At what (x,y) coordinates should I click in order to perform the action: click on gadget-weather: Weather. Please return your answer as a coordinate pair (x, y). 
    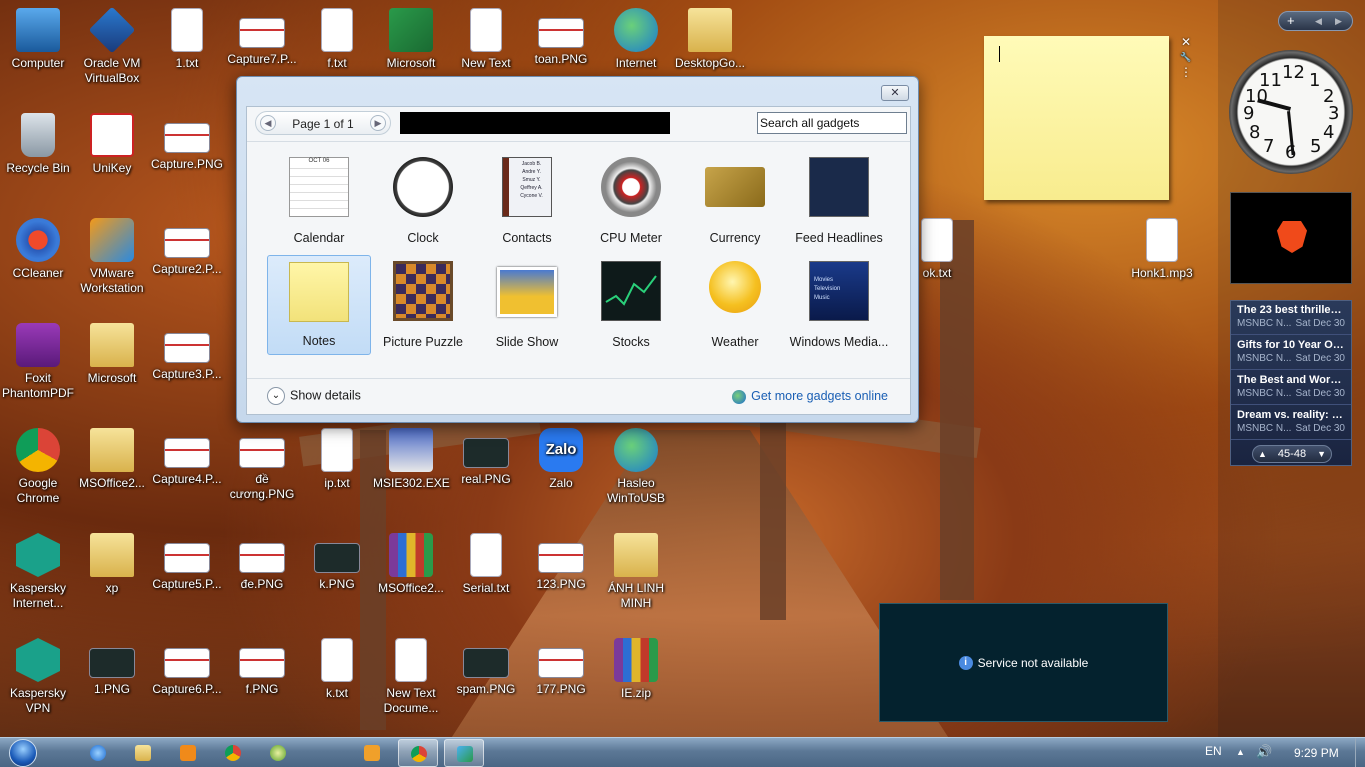
    Looking at the image, I should click on (735, 305).